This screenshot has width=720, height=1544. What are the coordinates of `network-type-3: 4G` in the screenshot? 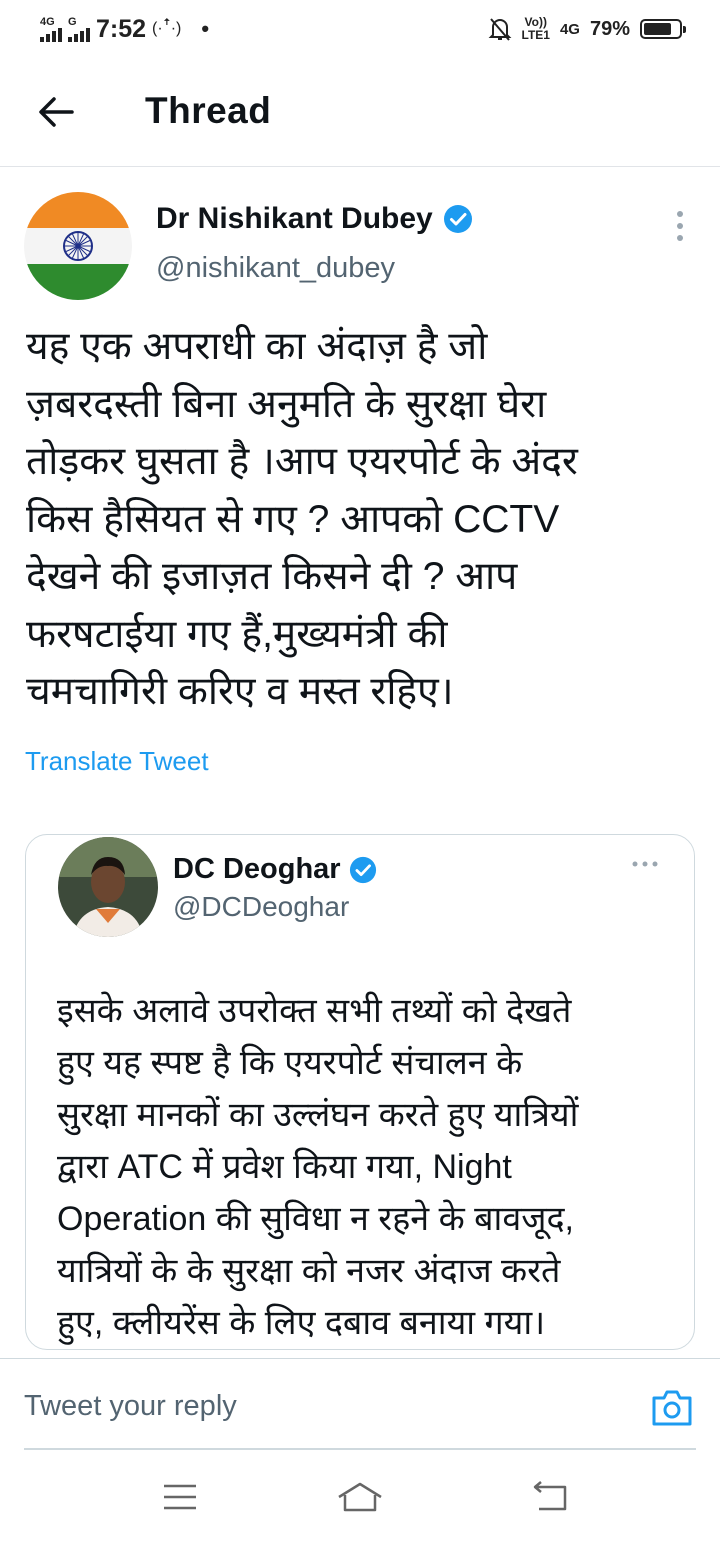 It's located at (569, 29).